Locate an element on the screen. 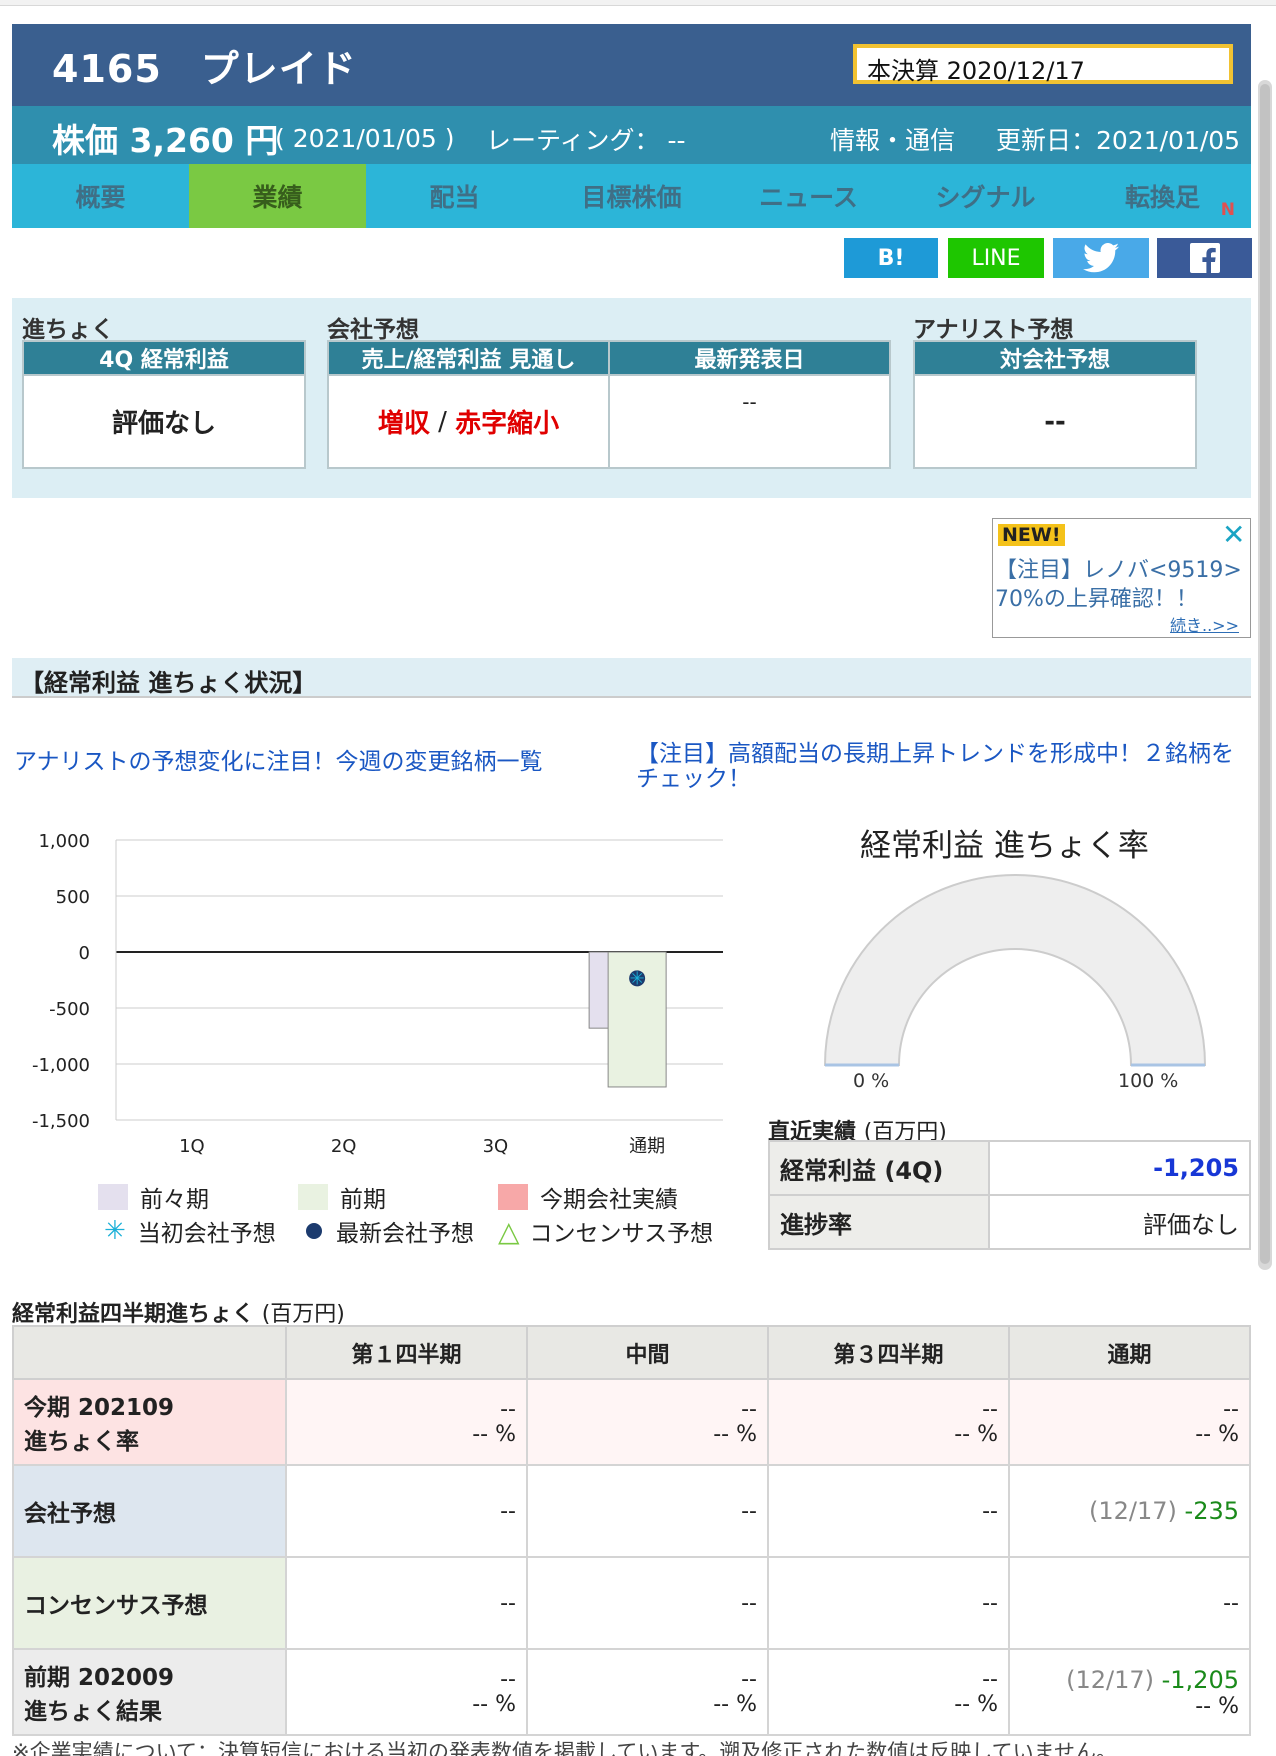  outlook-profit: 赤字縮小 is located at coordinates (507, 424).